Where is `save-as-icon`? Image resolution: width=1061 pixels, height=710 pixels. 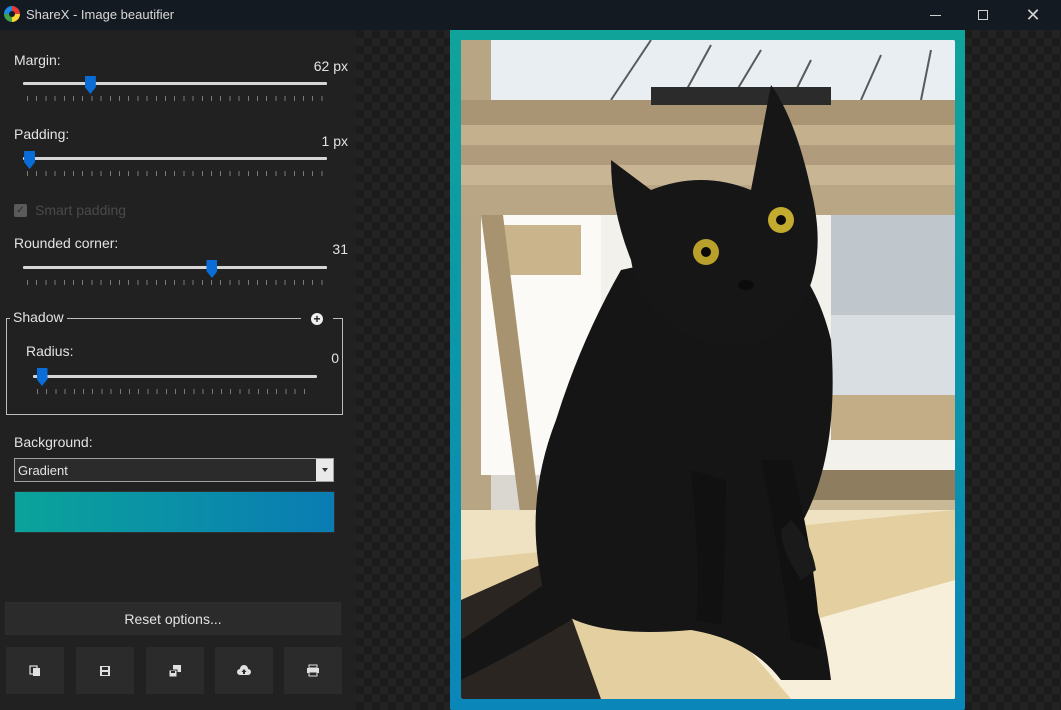
save-as-icon is located at coordinates (174, 670).